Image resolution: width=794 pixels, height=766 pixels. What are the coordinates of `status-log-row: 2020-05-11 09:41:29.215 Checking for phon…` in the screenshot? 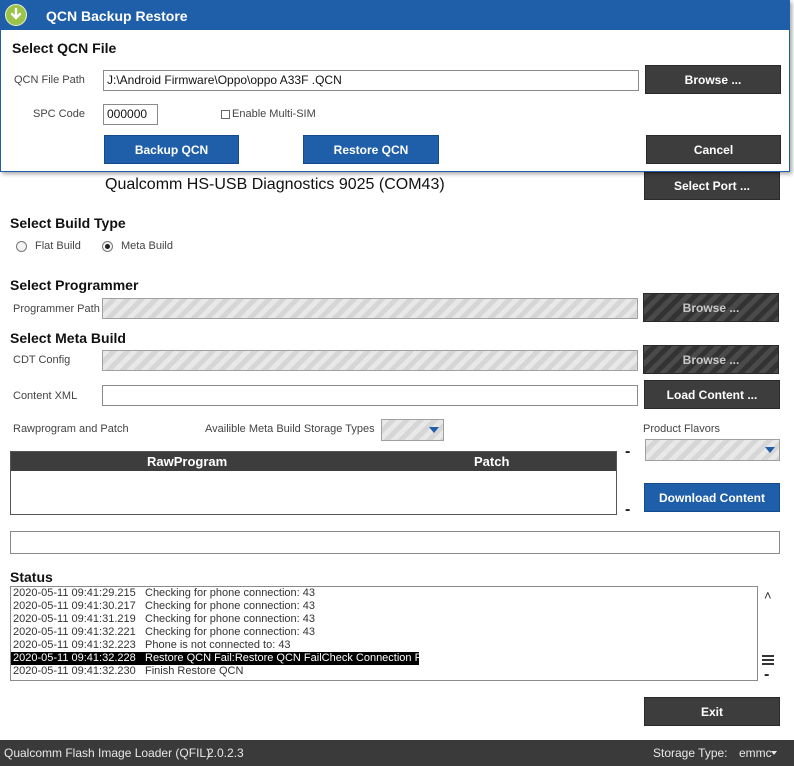 It's located at (384, 593).